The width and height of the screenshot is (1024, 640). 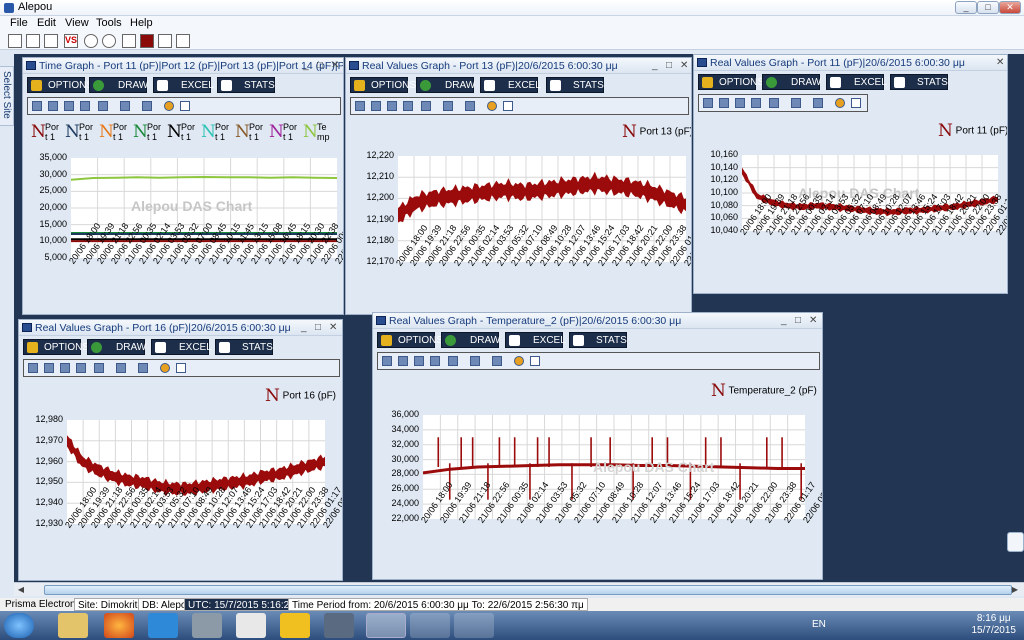 What do you see at coordinates (251, 625) in the screenshot?
I see `notepad-icon` at bounding box center [251, 625].